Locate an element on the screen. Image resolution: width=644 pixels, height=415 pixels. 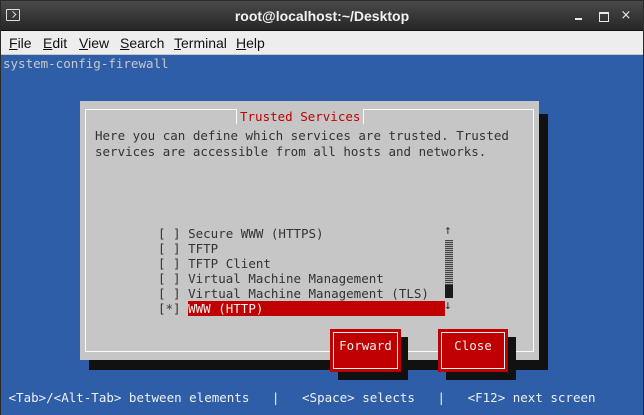
service-item: [ ] Secure WWW (HTTPS) is located at coordinates (241, 233).